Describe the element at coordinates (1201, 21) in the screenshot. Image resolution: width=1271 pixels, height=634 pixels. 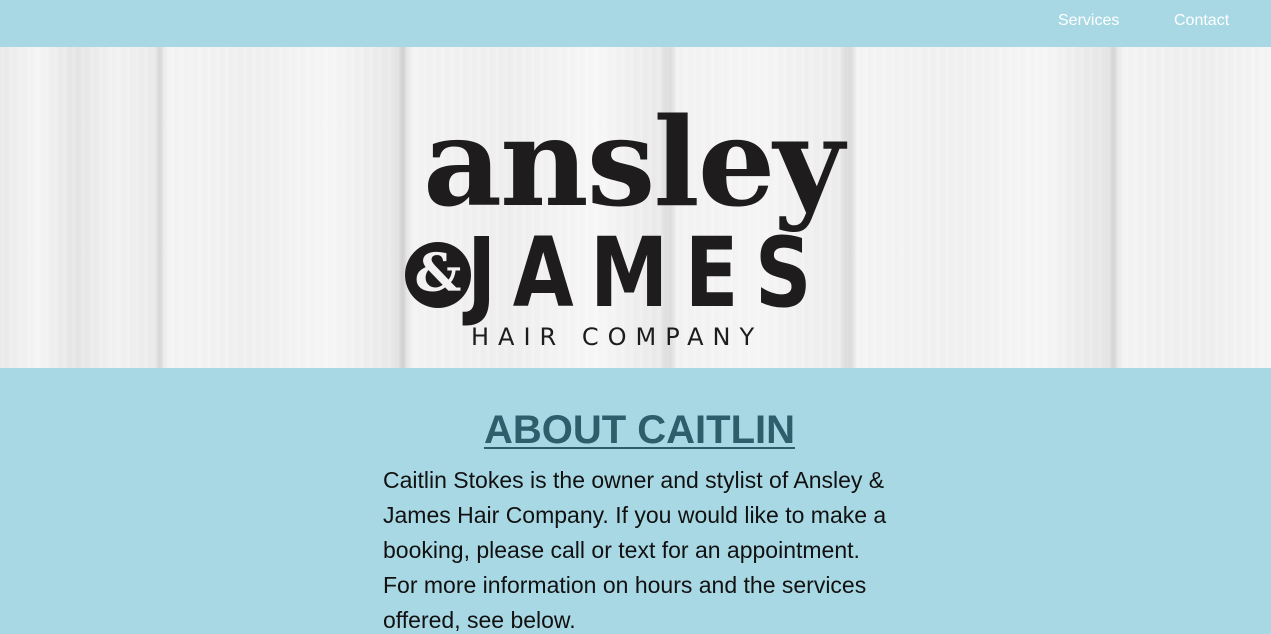
I see `nav-link-contact: Contact` at that location.